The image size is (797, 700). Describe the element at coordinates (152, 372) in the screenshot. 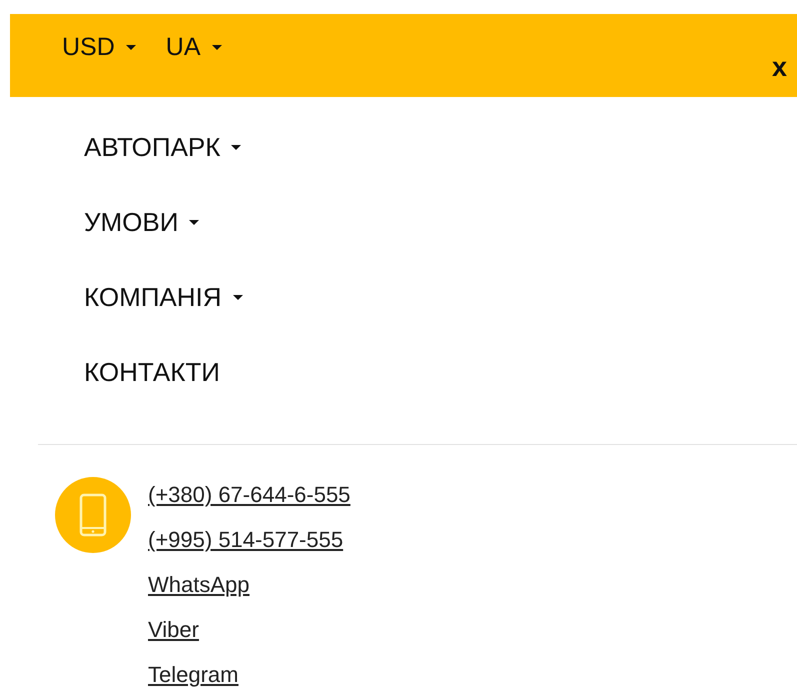

I see `menu-link: КОНТАКТИ` at that location.